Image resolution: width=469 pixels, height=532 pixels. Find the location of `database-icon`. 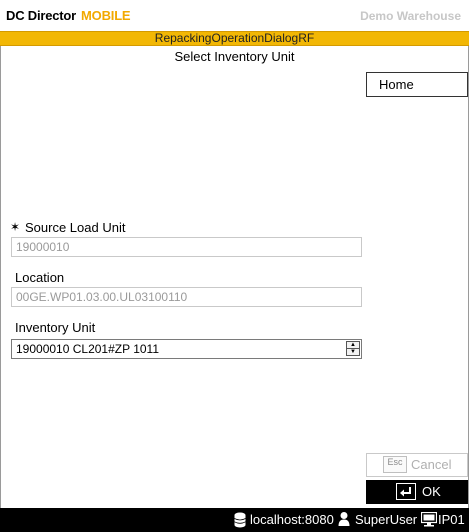

database-icon is located at coordinates (240, 520).